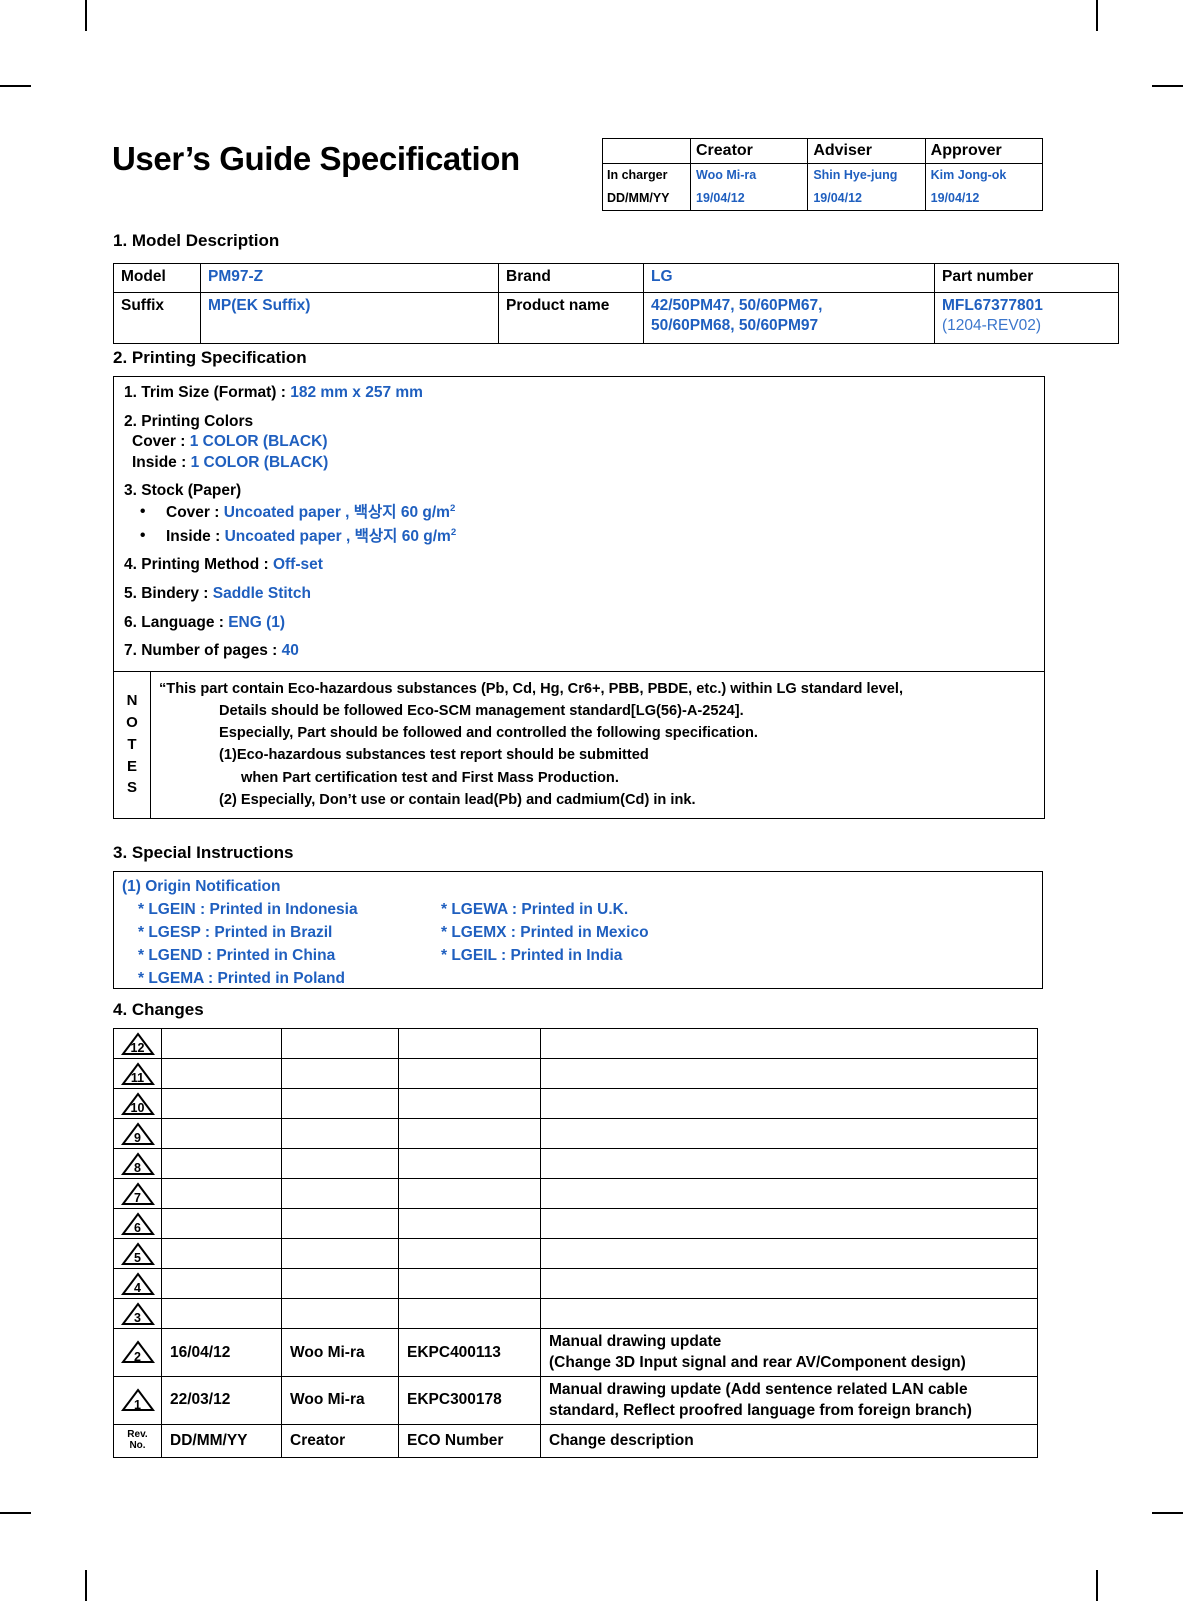 This screenshot has height=1601, width=1183. I want to click on bindery-line: 5. Bindery : Saddle Stitch, so click(584, 594).